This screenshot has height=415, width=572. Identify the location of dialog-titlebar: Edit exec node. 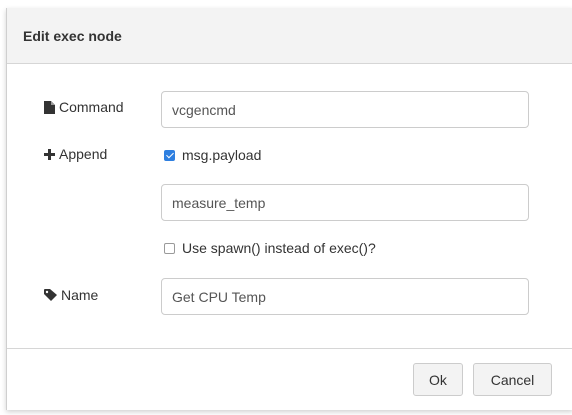
(289, 36).